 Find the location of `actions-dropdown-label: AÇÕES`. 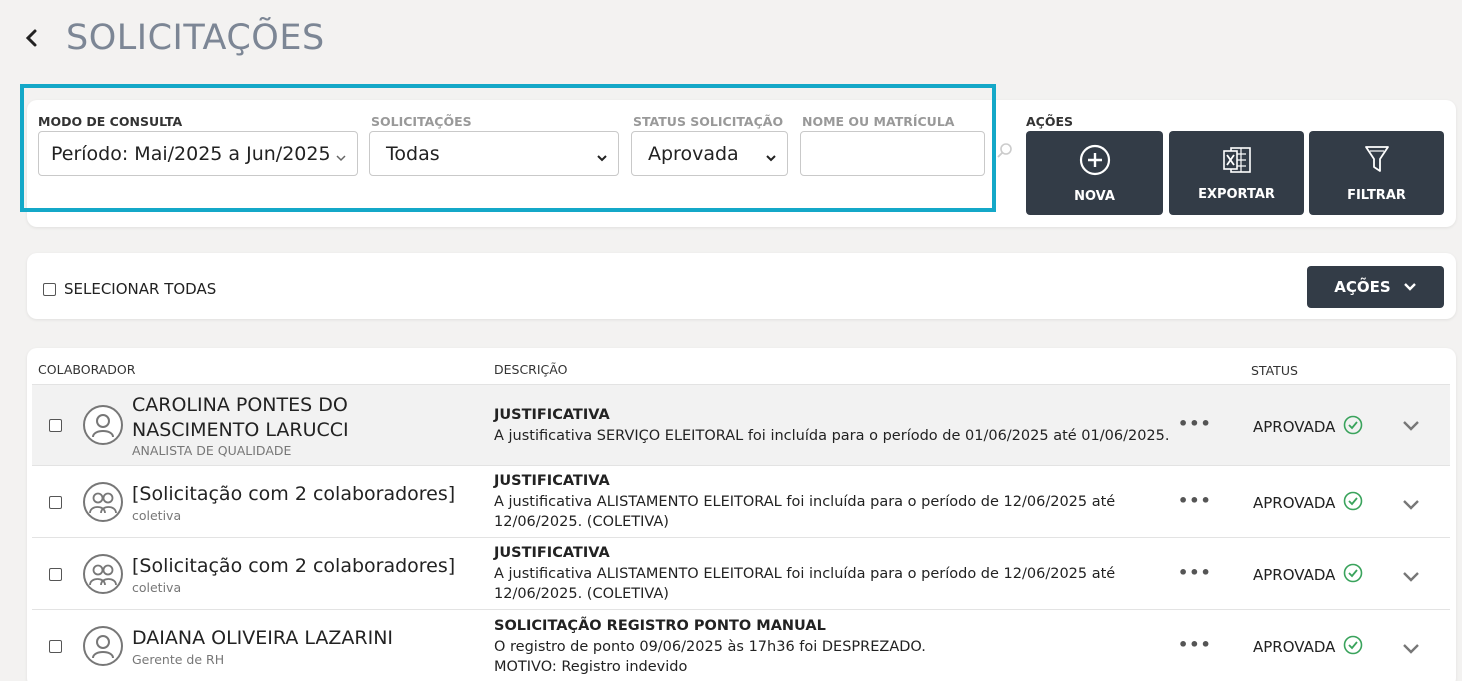

actions-dropdown-label: AÇÕES is located at coordinates (1362, 287).